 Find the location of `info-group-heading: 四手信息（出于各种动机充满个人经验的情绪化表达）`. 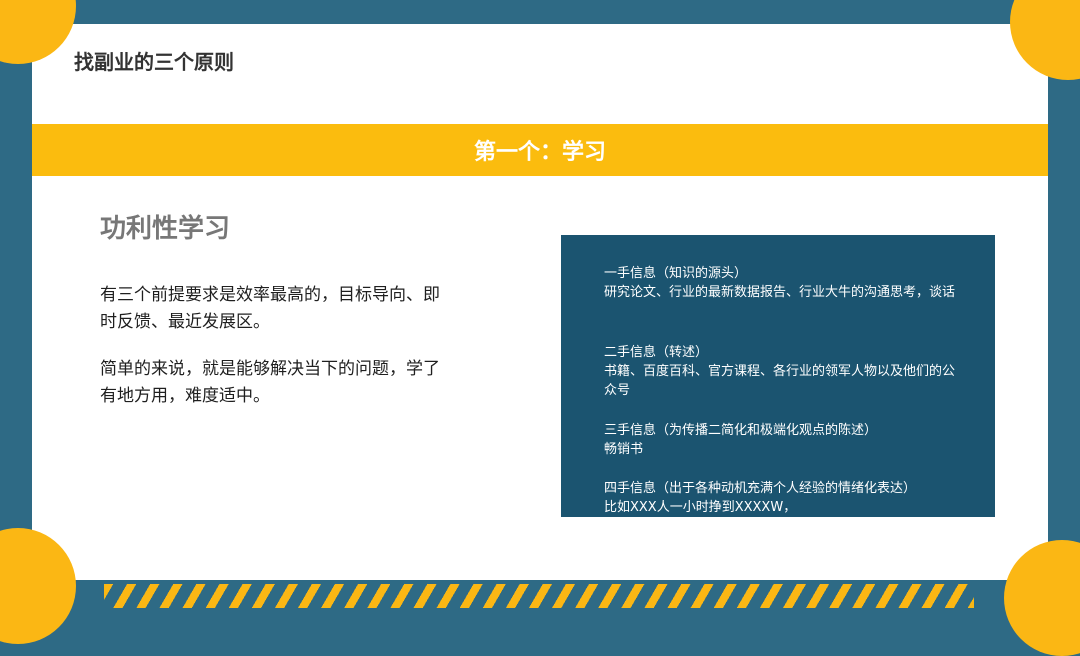

info-group-heading: 四手信息（出于各种动机充满个人经验的情绪化表达） is located at coordinates (760, 488).